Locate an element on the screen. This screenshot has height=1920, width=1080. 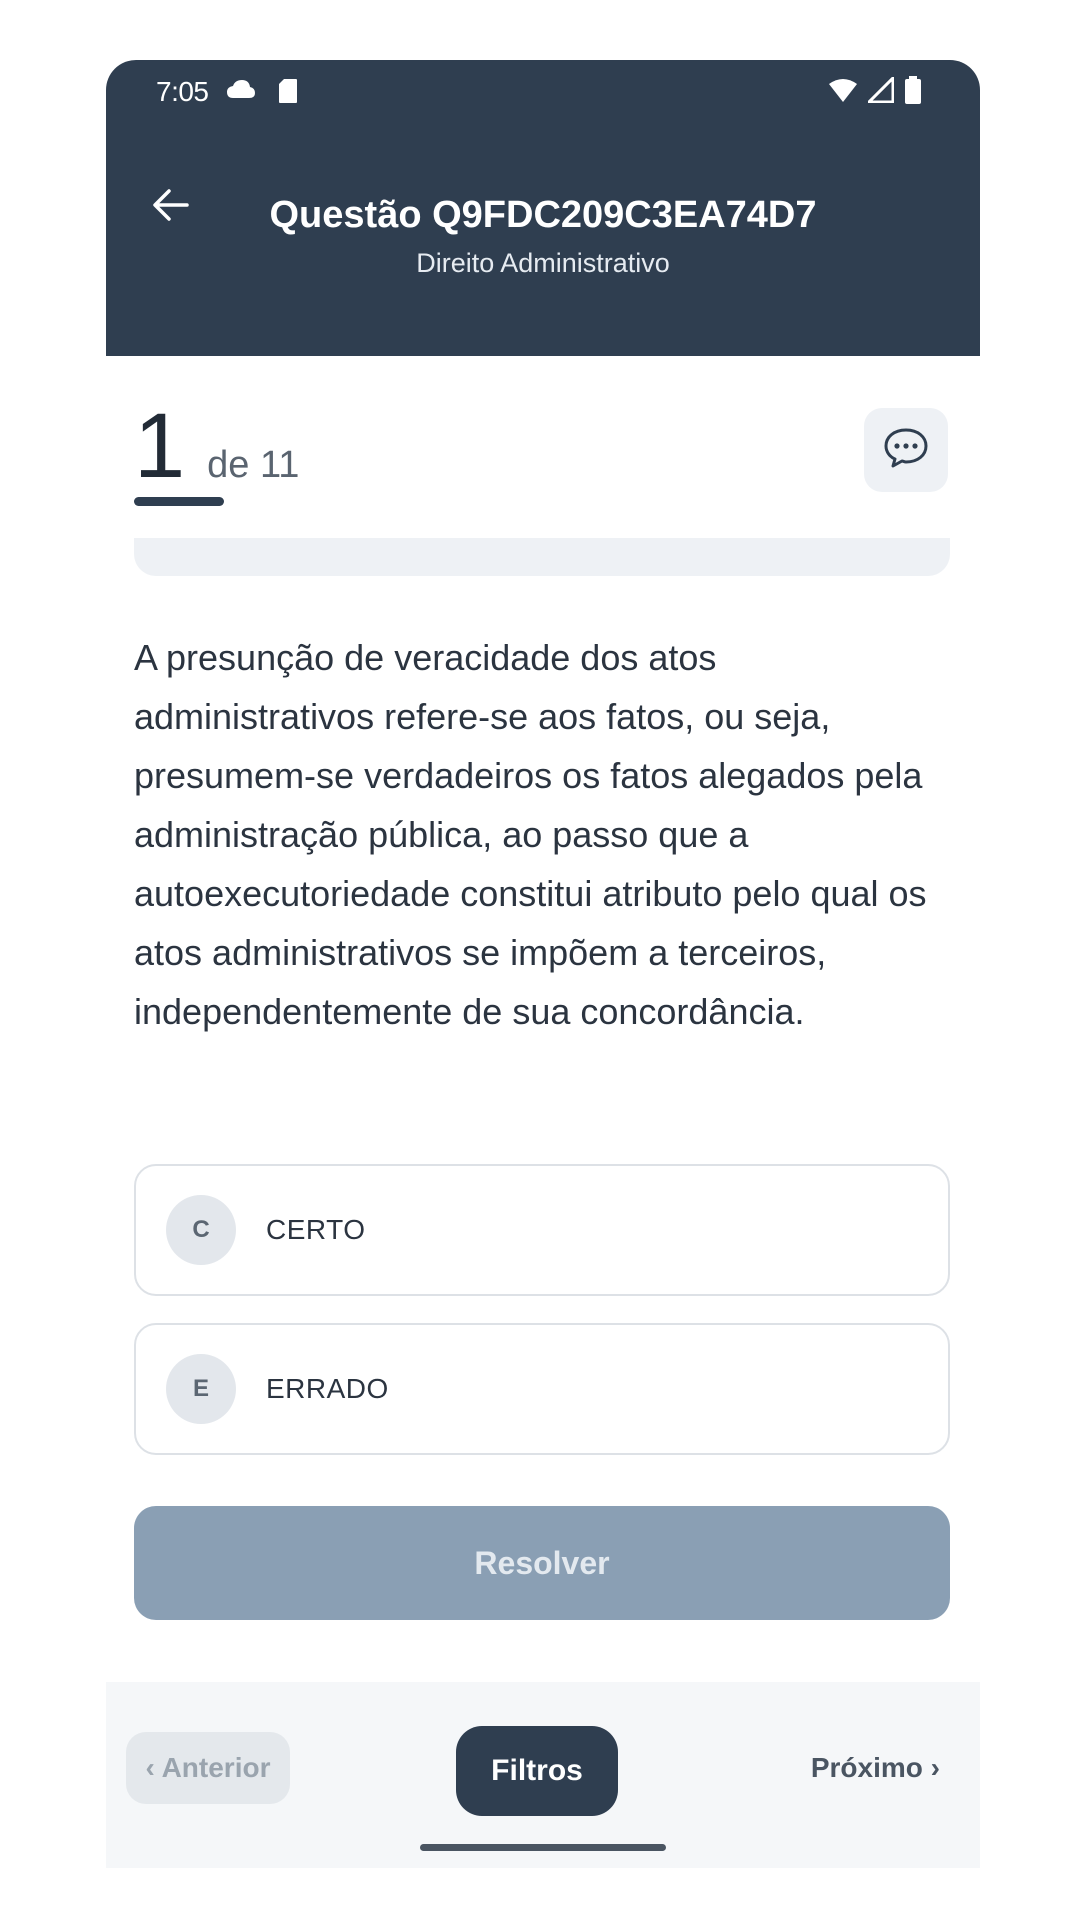
battery-icon is located at coordinates (913, 92).